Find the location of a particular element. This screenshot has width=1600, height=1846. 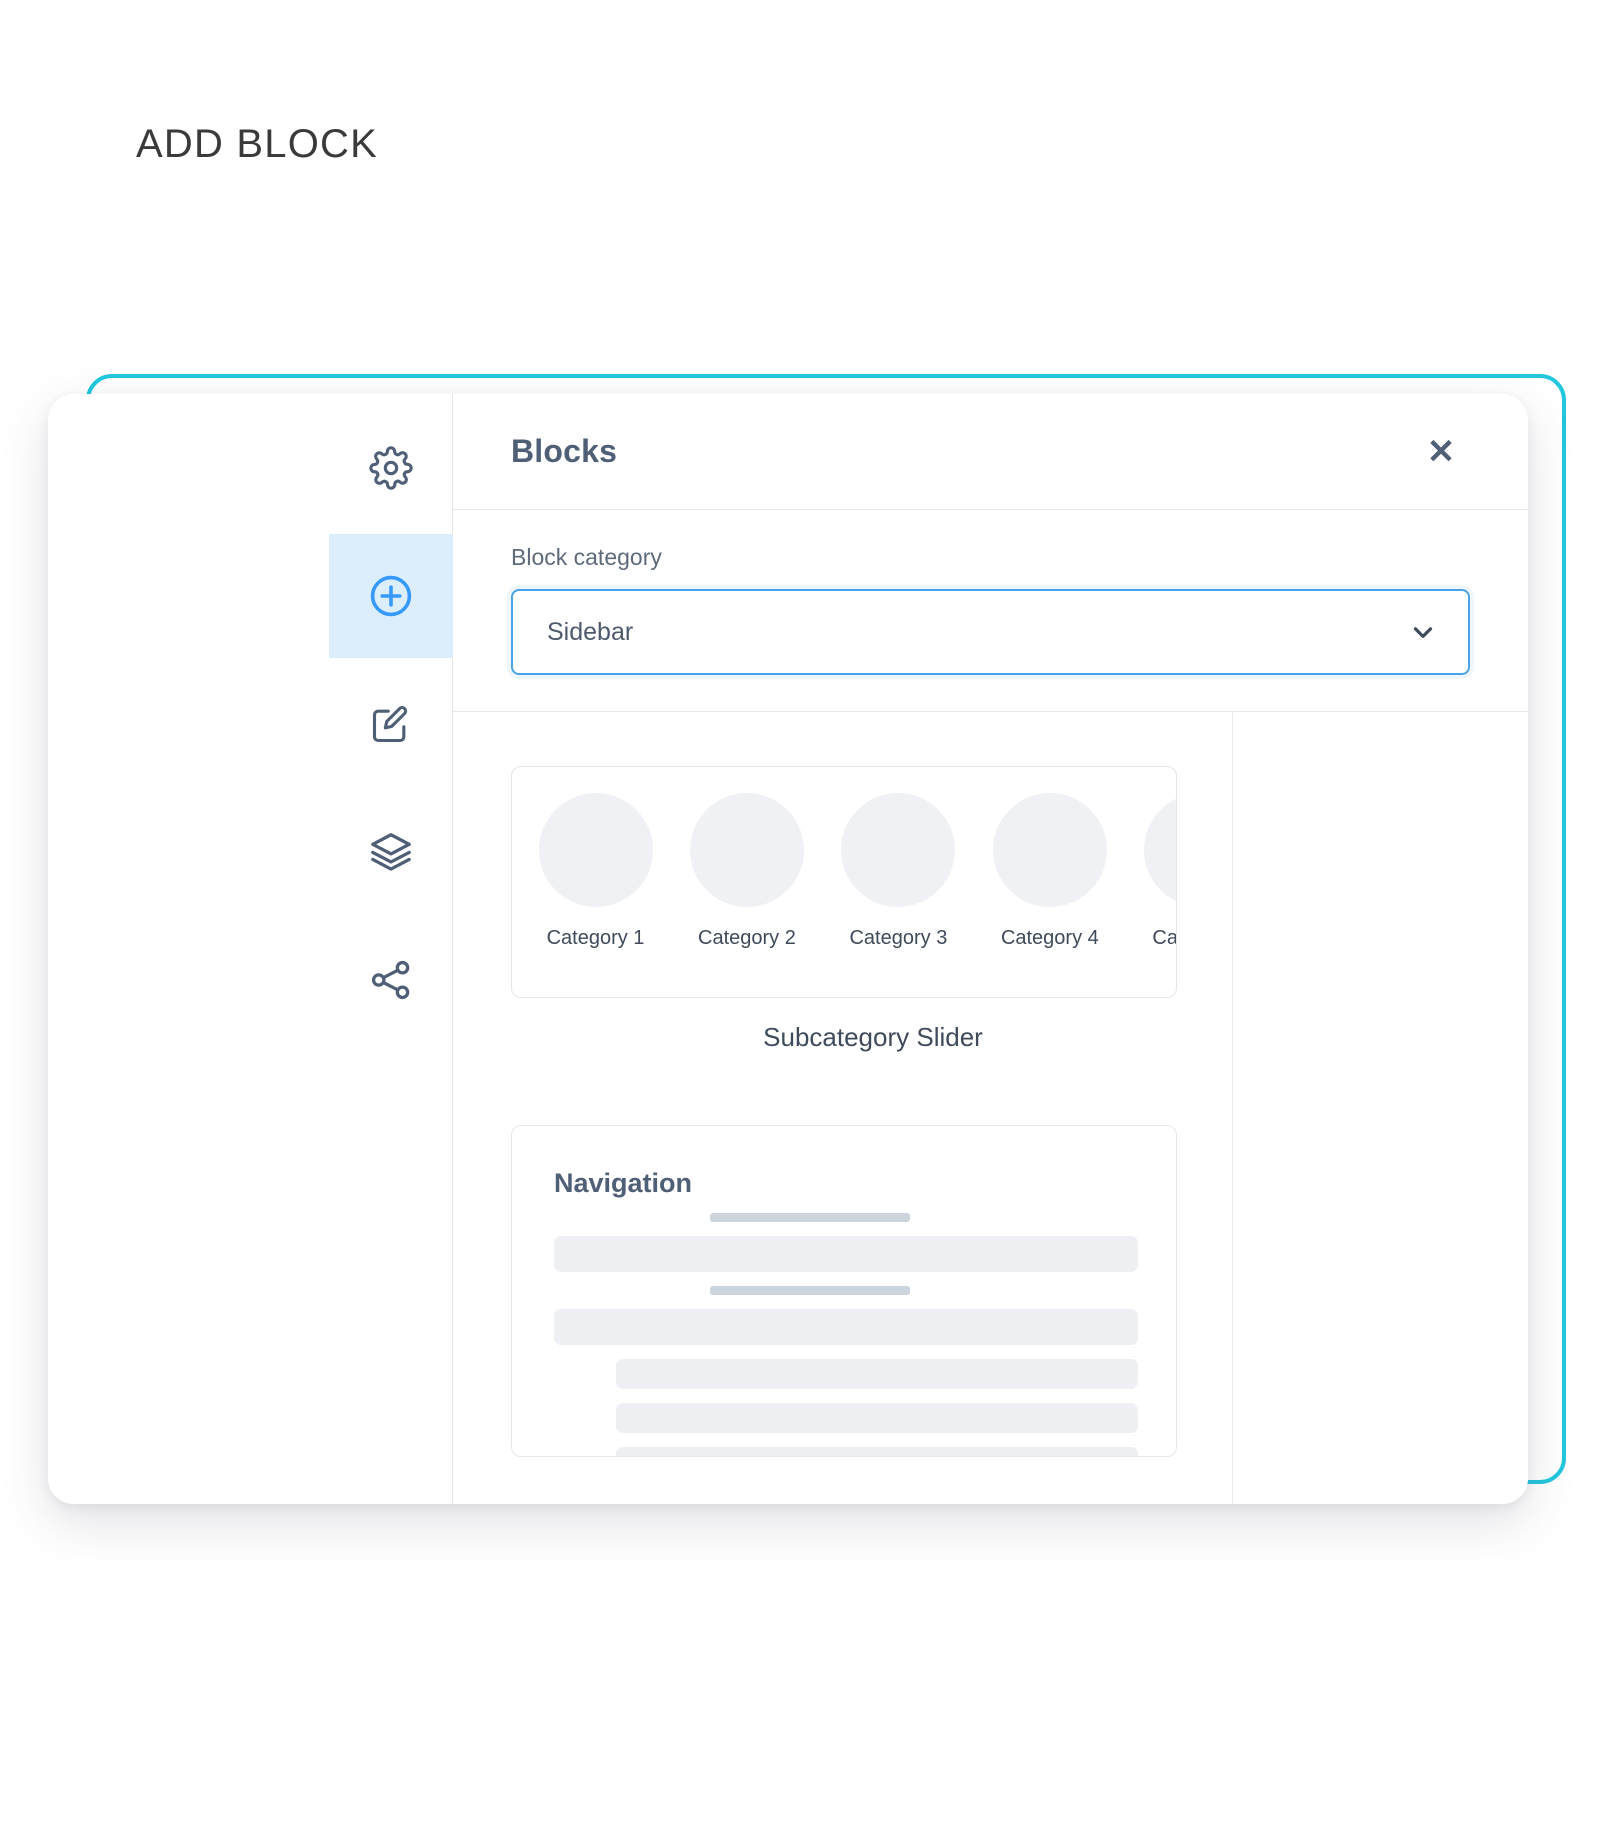

close-icon: ✕ is located at coordinates (1441, 452).